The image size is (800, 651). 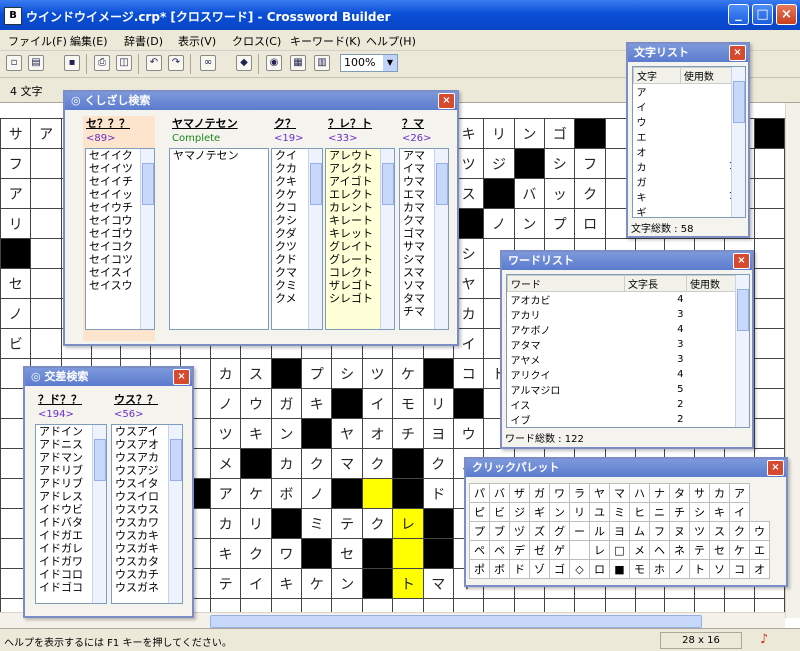 What do you see at coordinates (599, 531) in the screenshot?
I see `palette-key: ル` at bounding box center [599, 531].